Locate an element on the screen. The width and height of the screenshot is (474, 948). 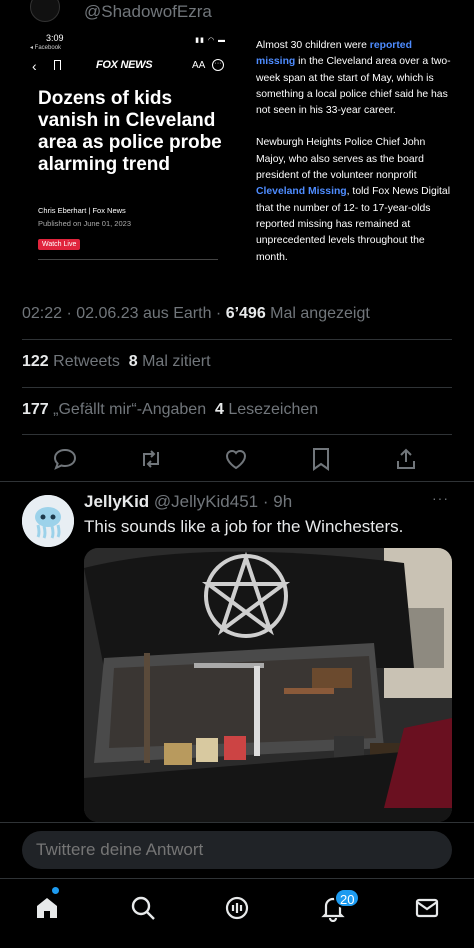
retweet-label: Retweets is located at coordinates (84, 361).